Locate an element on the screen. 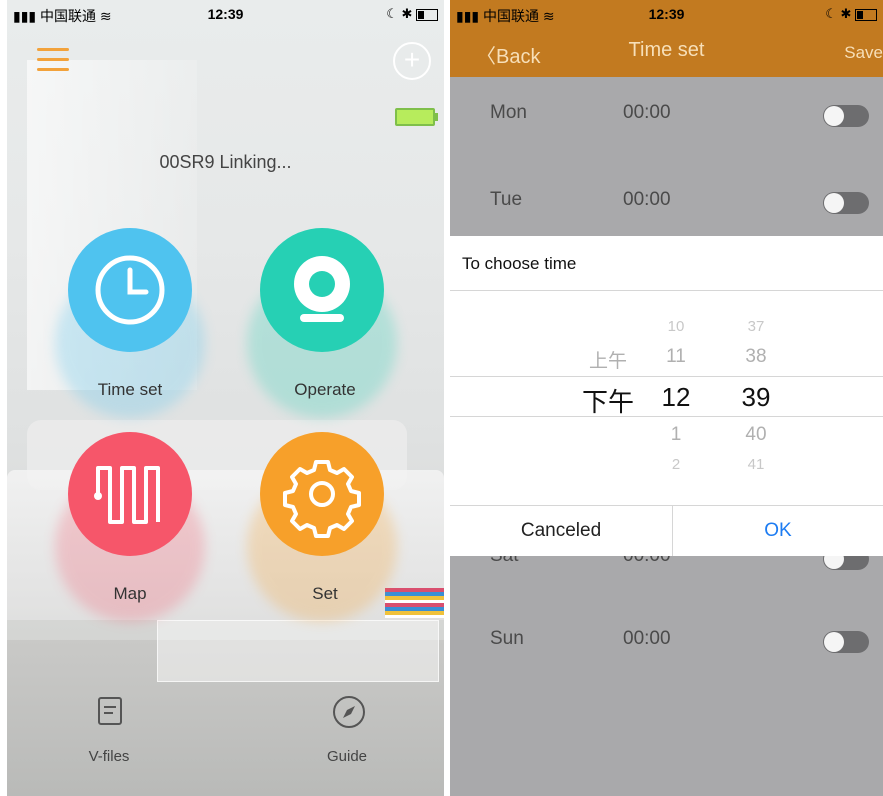 The image size is (883, 796). guide-button is located at coordinates (349, 714).